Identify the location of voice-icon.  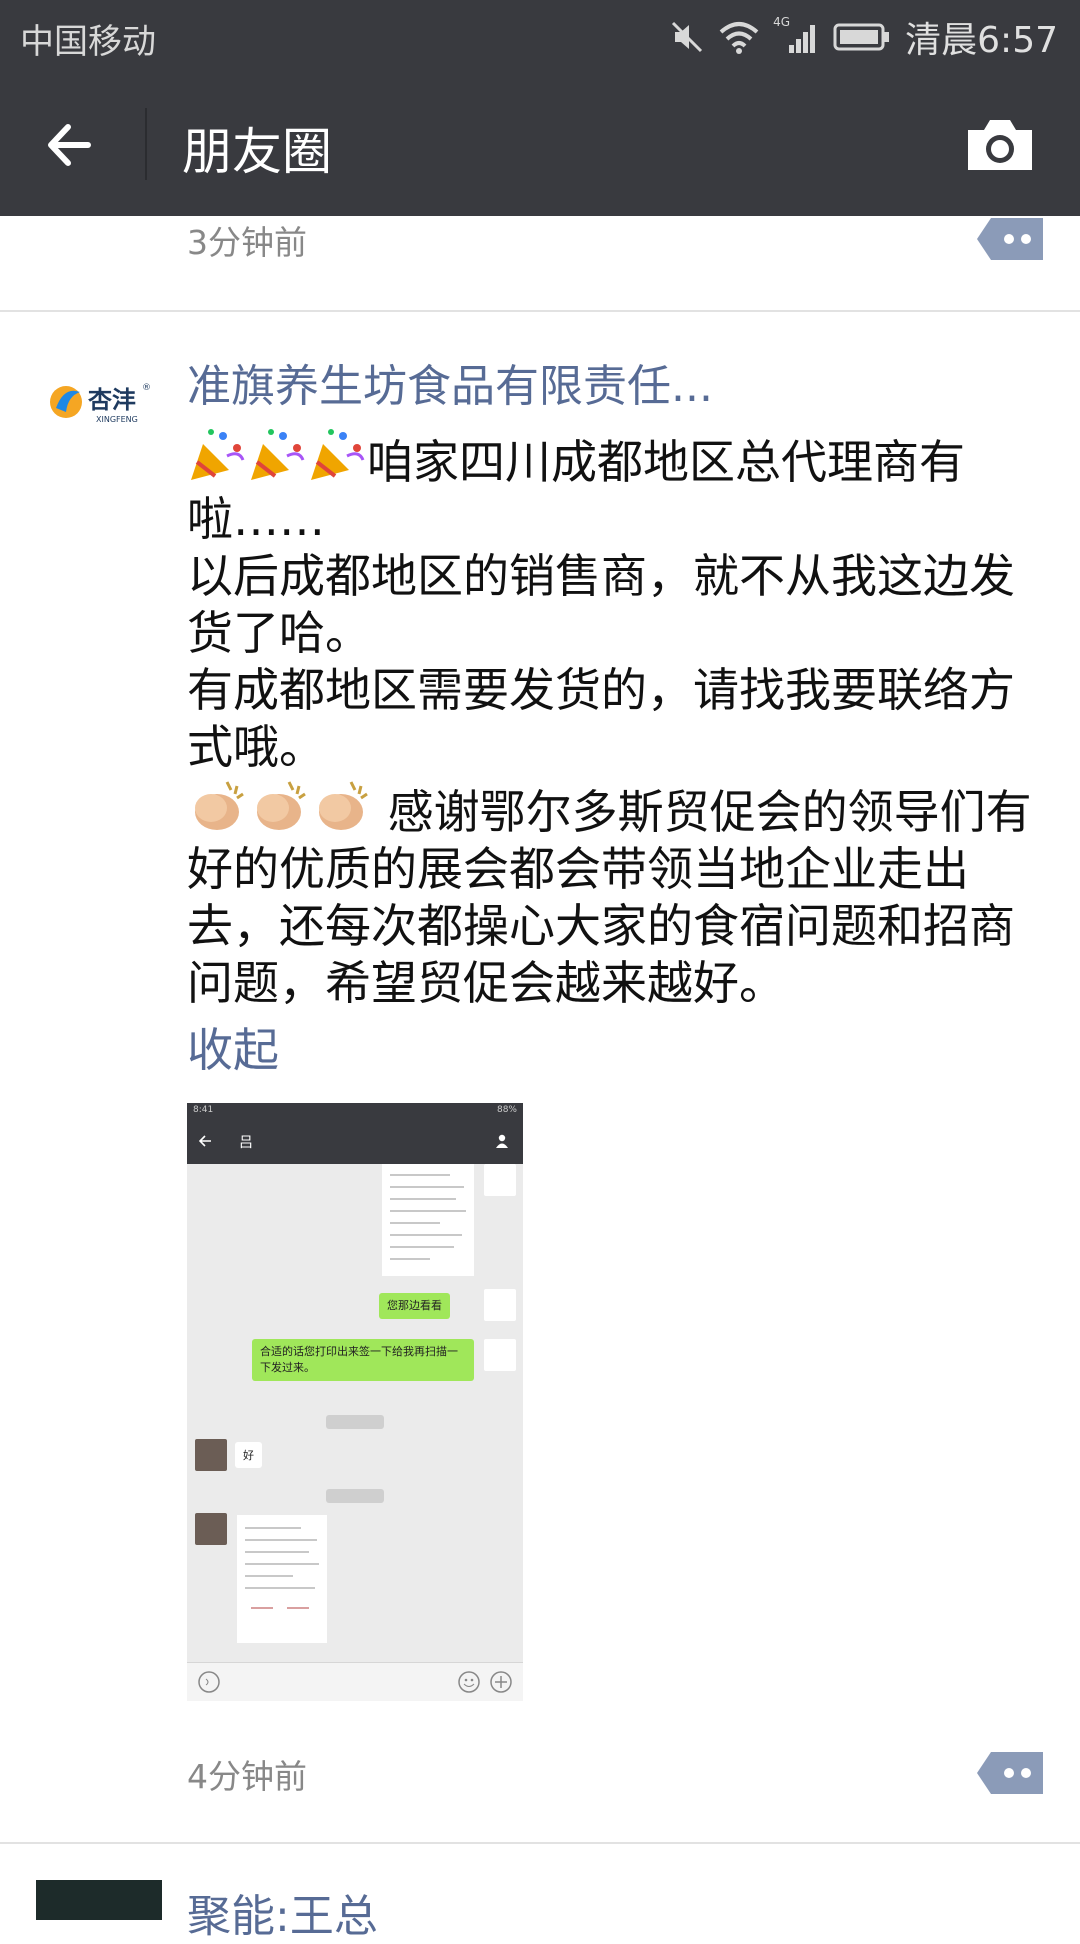
(209, 1682).